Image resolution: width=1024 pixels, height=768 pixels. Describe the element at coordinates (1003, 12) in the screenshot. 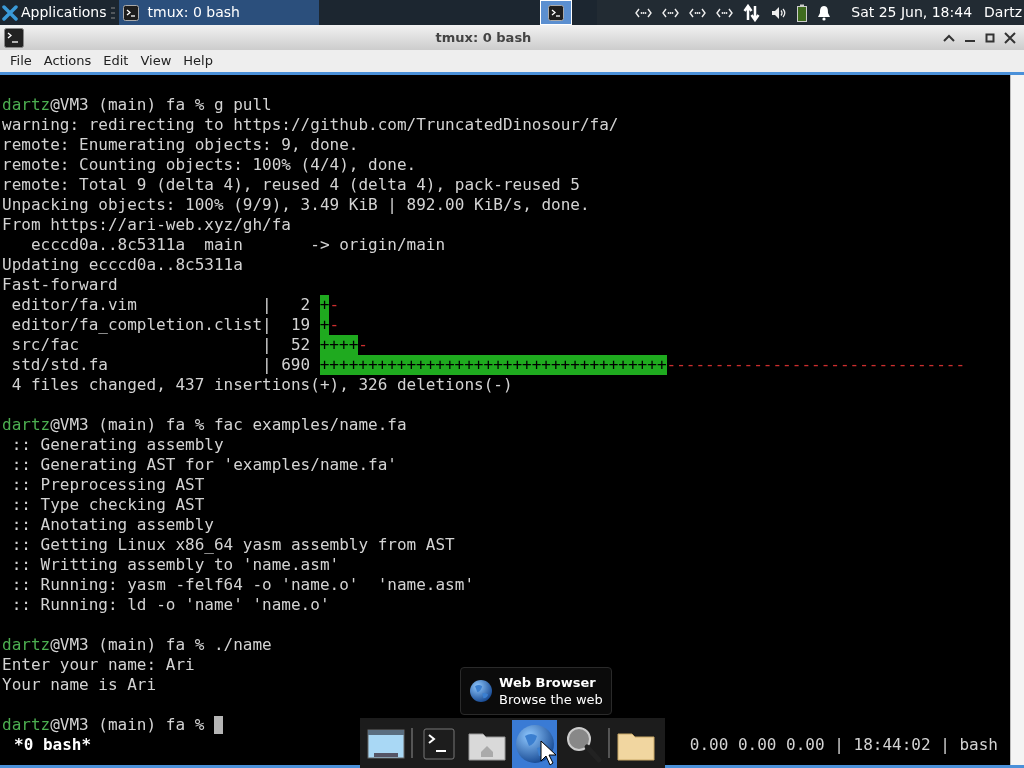

I see `user-name: Dartz` at that location.